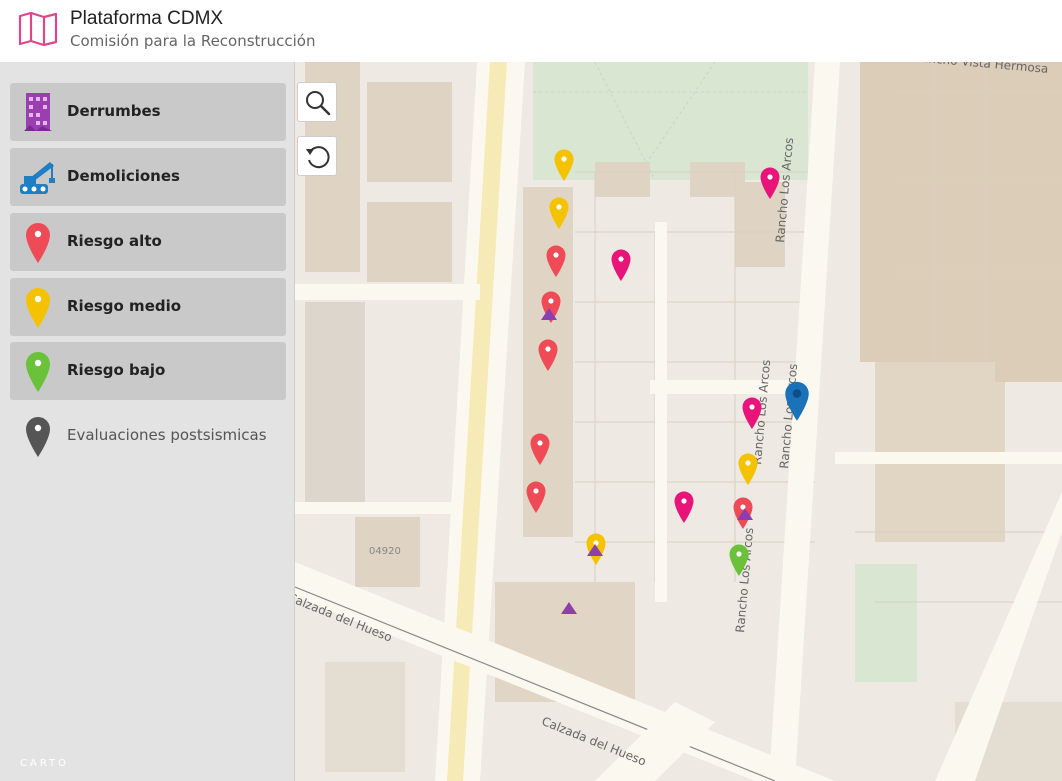 The height and width of the screenshot is (781, 1062). I want to click on search-icon, so click(318, 103).